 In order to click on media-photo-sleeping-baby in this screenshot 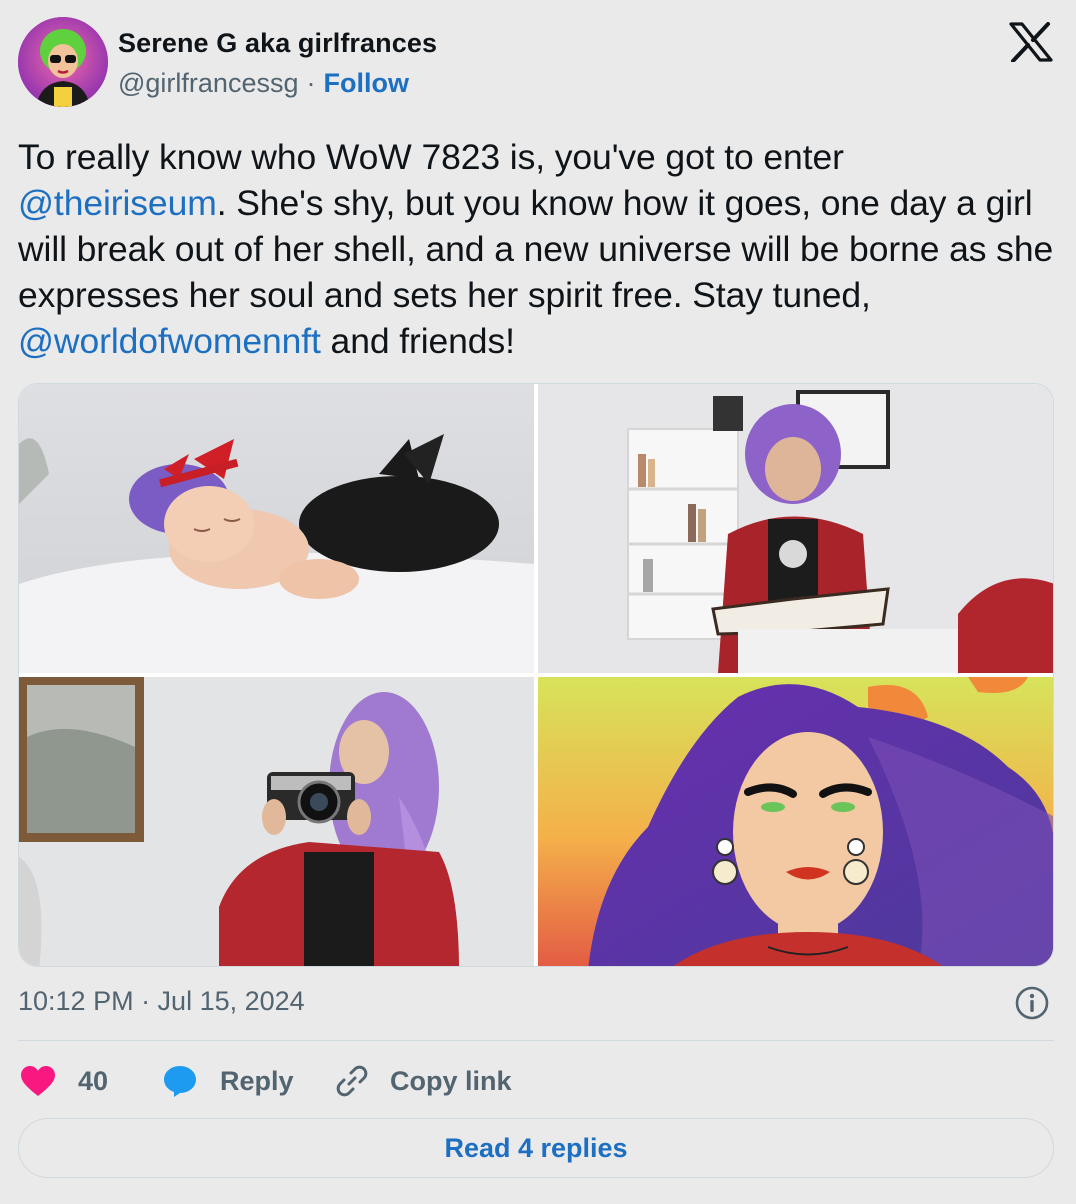, I will do `click(276, 528)`.